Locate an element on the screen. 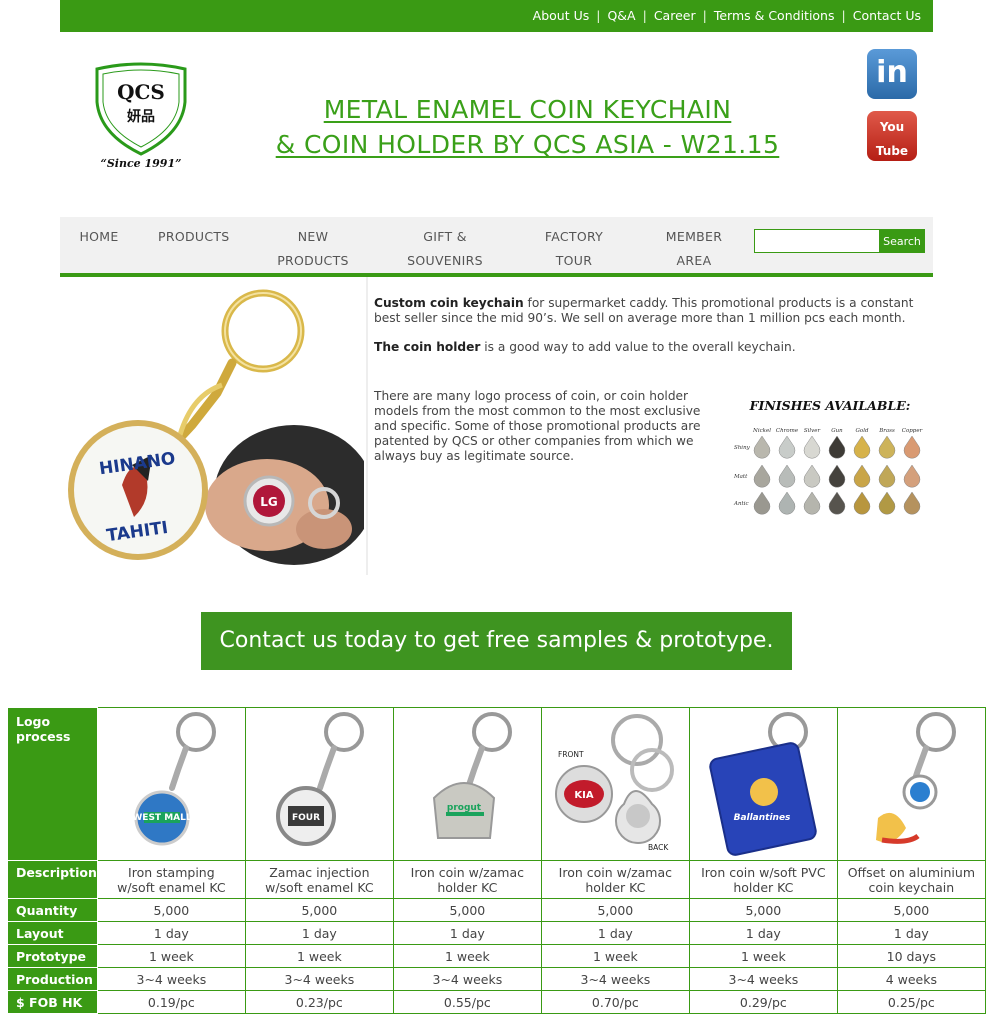 The width and height of the screenshot is (993, 1024). row-header-prototype: Prototype is located at coordinates (53, 956).